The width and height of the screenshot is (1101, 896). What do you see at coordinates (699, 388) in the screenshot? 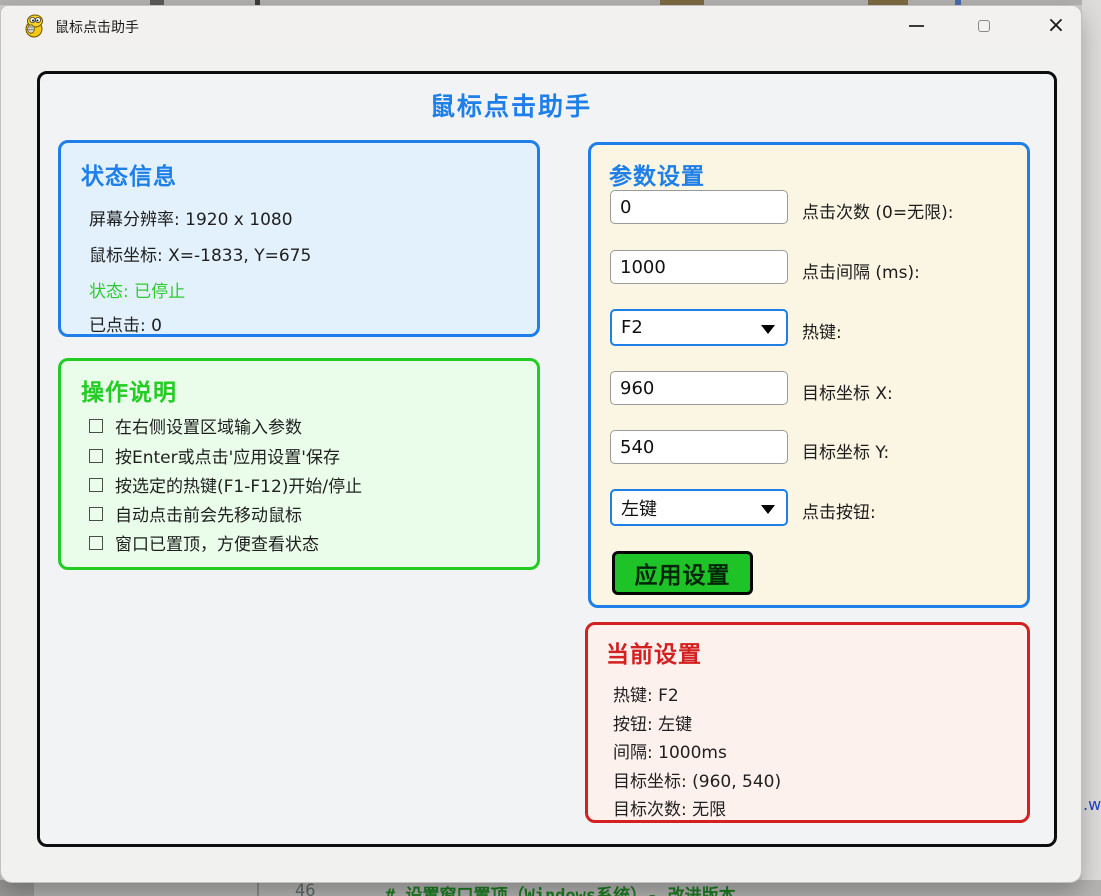
I see `target-x-input` at bounding box center [699, 388].